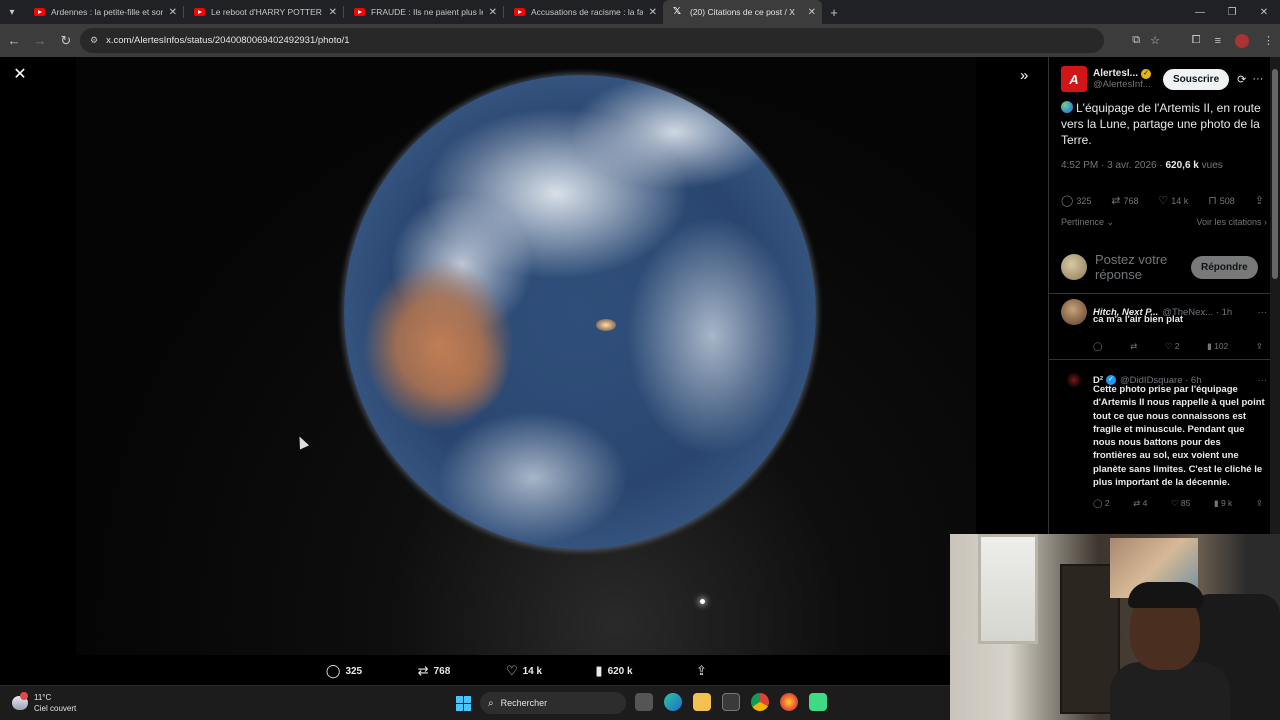 The image size is (1280, 720). Describe the element at coordinates (55, 708) in the screenshot. I see `weather-condition: Ciel couvert` at that location.